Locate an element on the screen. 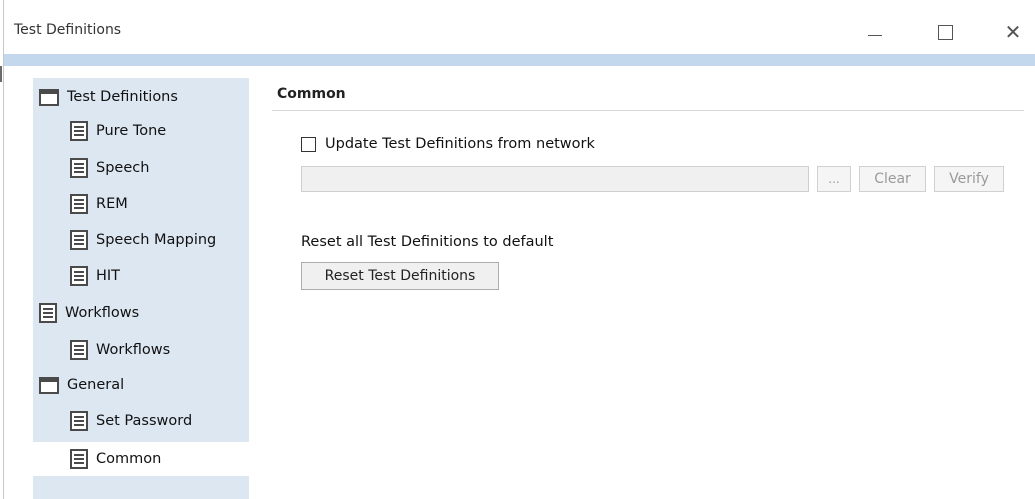 This screenshot has height=499, width=1035. header-band is located at coordinates (519, 60).